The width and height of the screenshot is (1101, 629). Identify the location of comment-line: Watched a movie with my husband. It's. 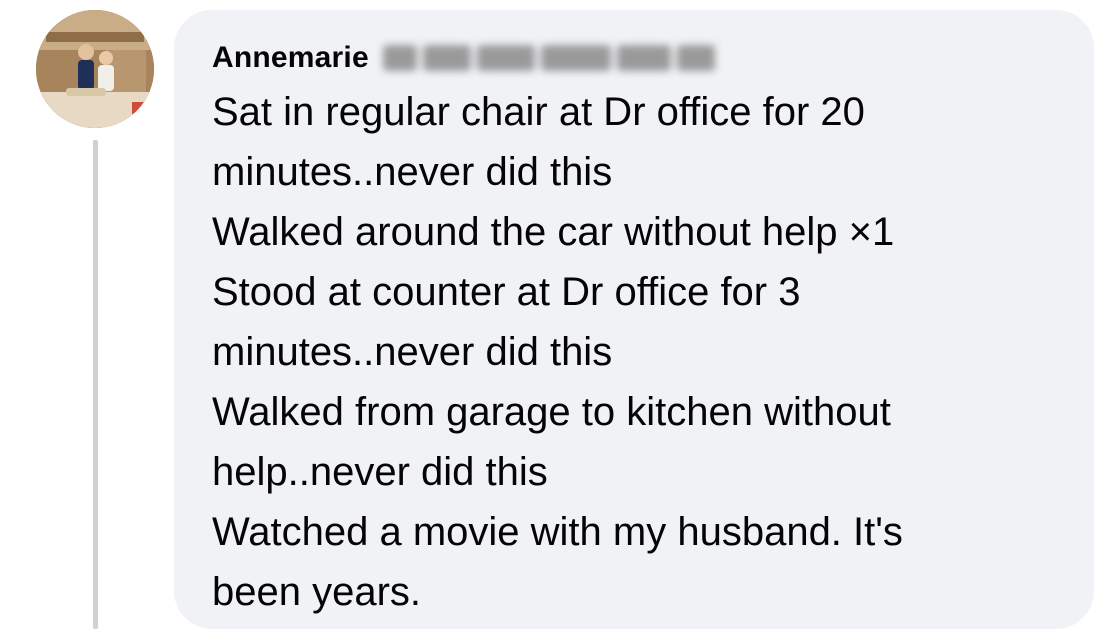
(557, 532).